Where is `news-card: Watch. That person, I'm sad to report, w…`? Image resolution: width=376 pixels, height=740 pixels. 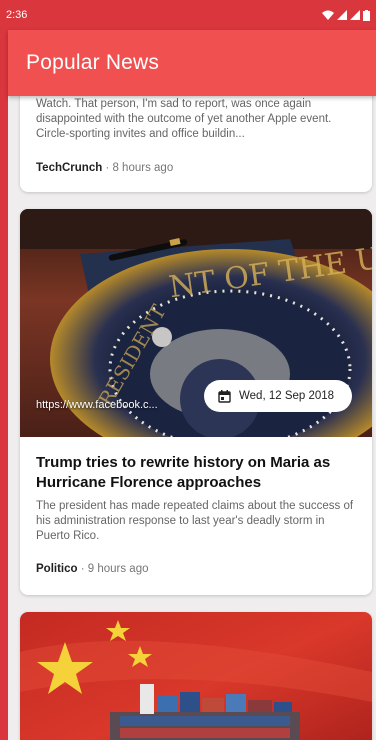 news-card: Watch. That person, I'm sad to report, w… is located at coordinates (196, 144).